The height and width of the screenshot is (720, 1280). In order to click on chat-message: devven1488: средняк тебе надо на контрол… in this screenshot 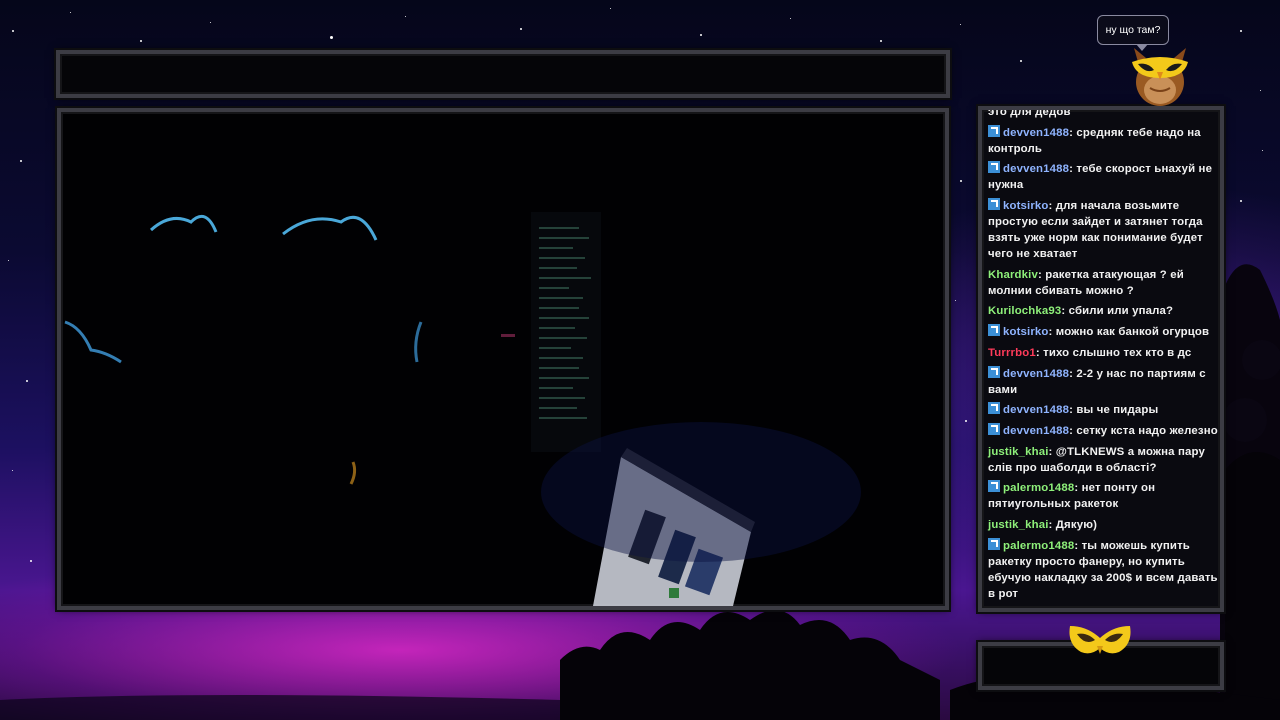, I will do `click(1104, 140)`.